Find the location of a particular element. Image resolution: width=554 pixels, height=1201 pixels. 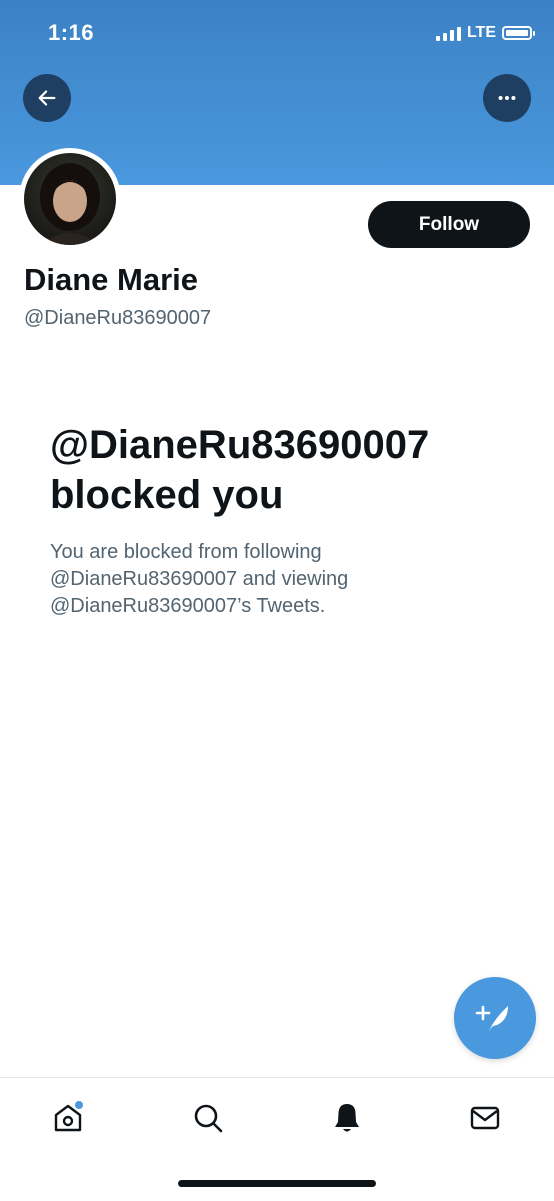

arrow-left-icon is located at coordinates (47, 98).